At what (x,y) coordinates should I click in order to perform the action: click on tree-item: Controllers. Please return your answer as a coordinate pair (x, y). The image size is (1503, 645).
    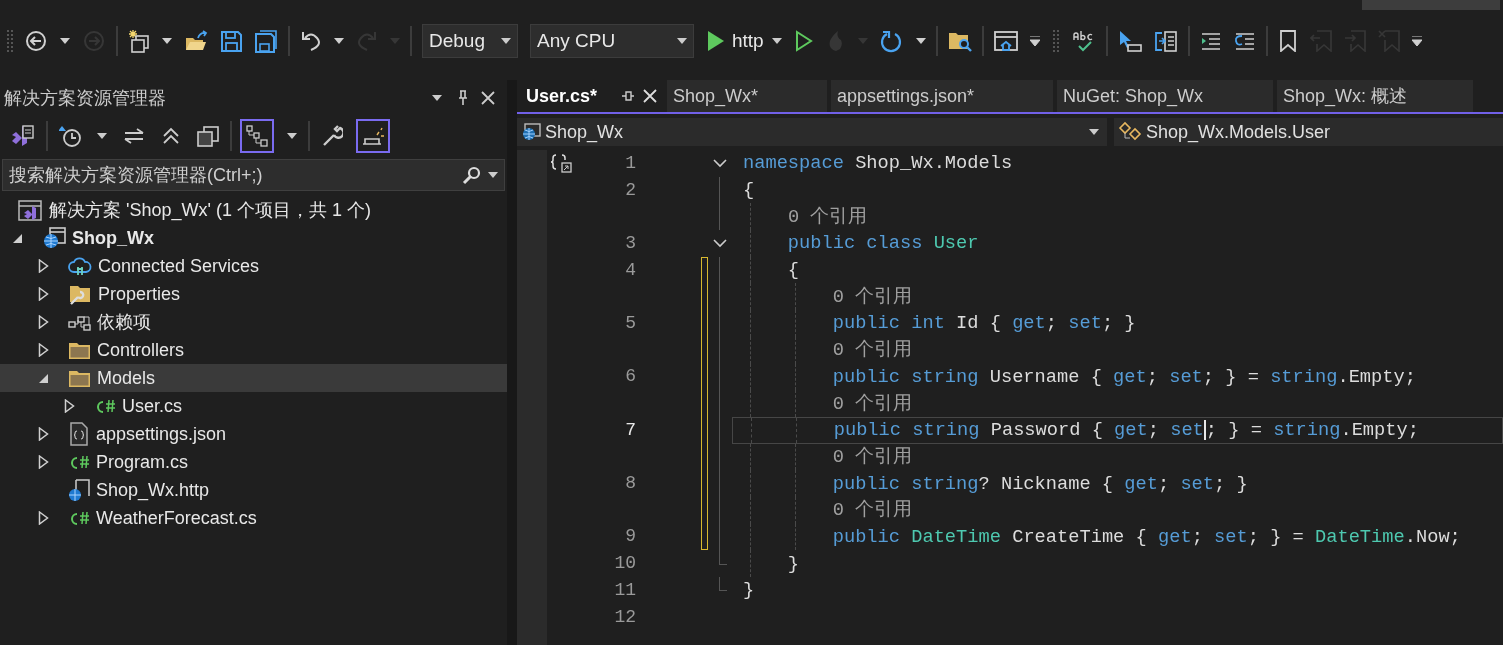
    Looking at the image, I should click on (253, 350).